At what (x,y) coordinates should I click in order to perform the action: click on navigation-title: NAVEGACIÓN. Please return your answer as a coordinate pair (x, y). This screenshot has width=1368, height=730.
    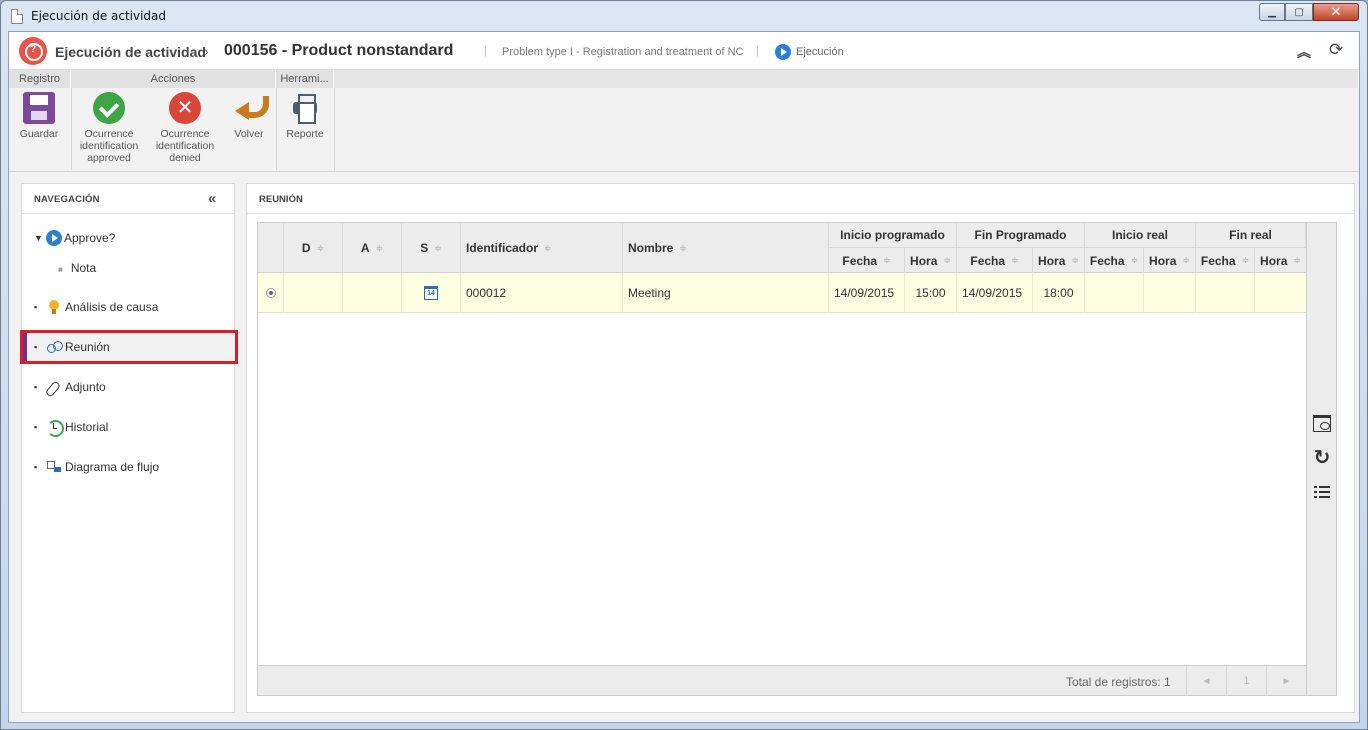
    Looking at the image, I should click on (67, 199).